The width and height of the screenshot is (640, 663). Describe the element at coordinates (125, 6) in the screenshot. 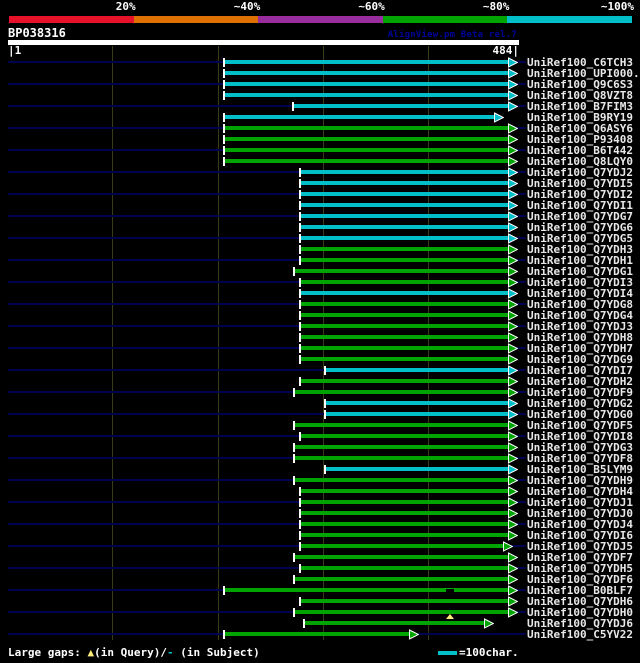

I see `identity-scale-label: 20%` at that location.